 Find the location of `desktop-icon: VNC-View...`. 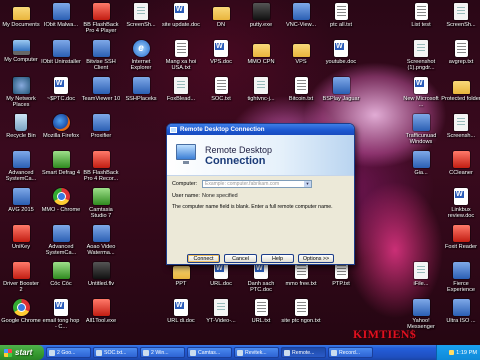

desktop-icon: VNC-View... is located at coordinates (301, 24).